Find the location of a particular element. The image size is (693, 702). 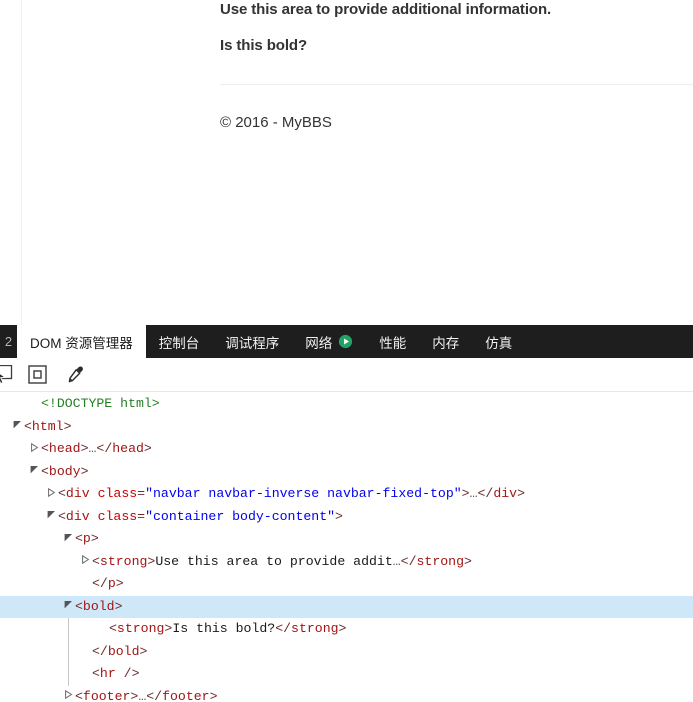

play-circle-icon is located at coordinates (345, 341).